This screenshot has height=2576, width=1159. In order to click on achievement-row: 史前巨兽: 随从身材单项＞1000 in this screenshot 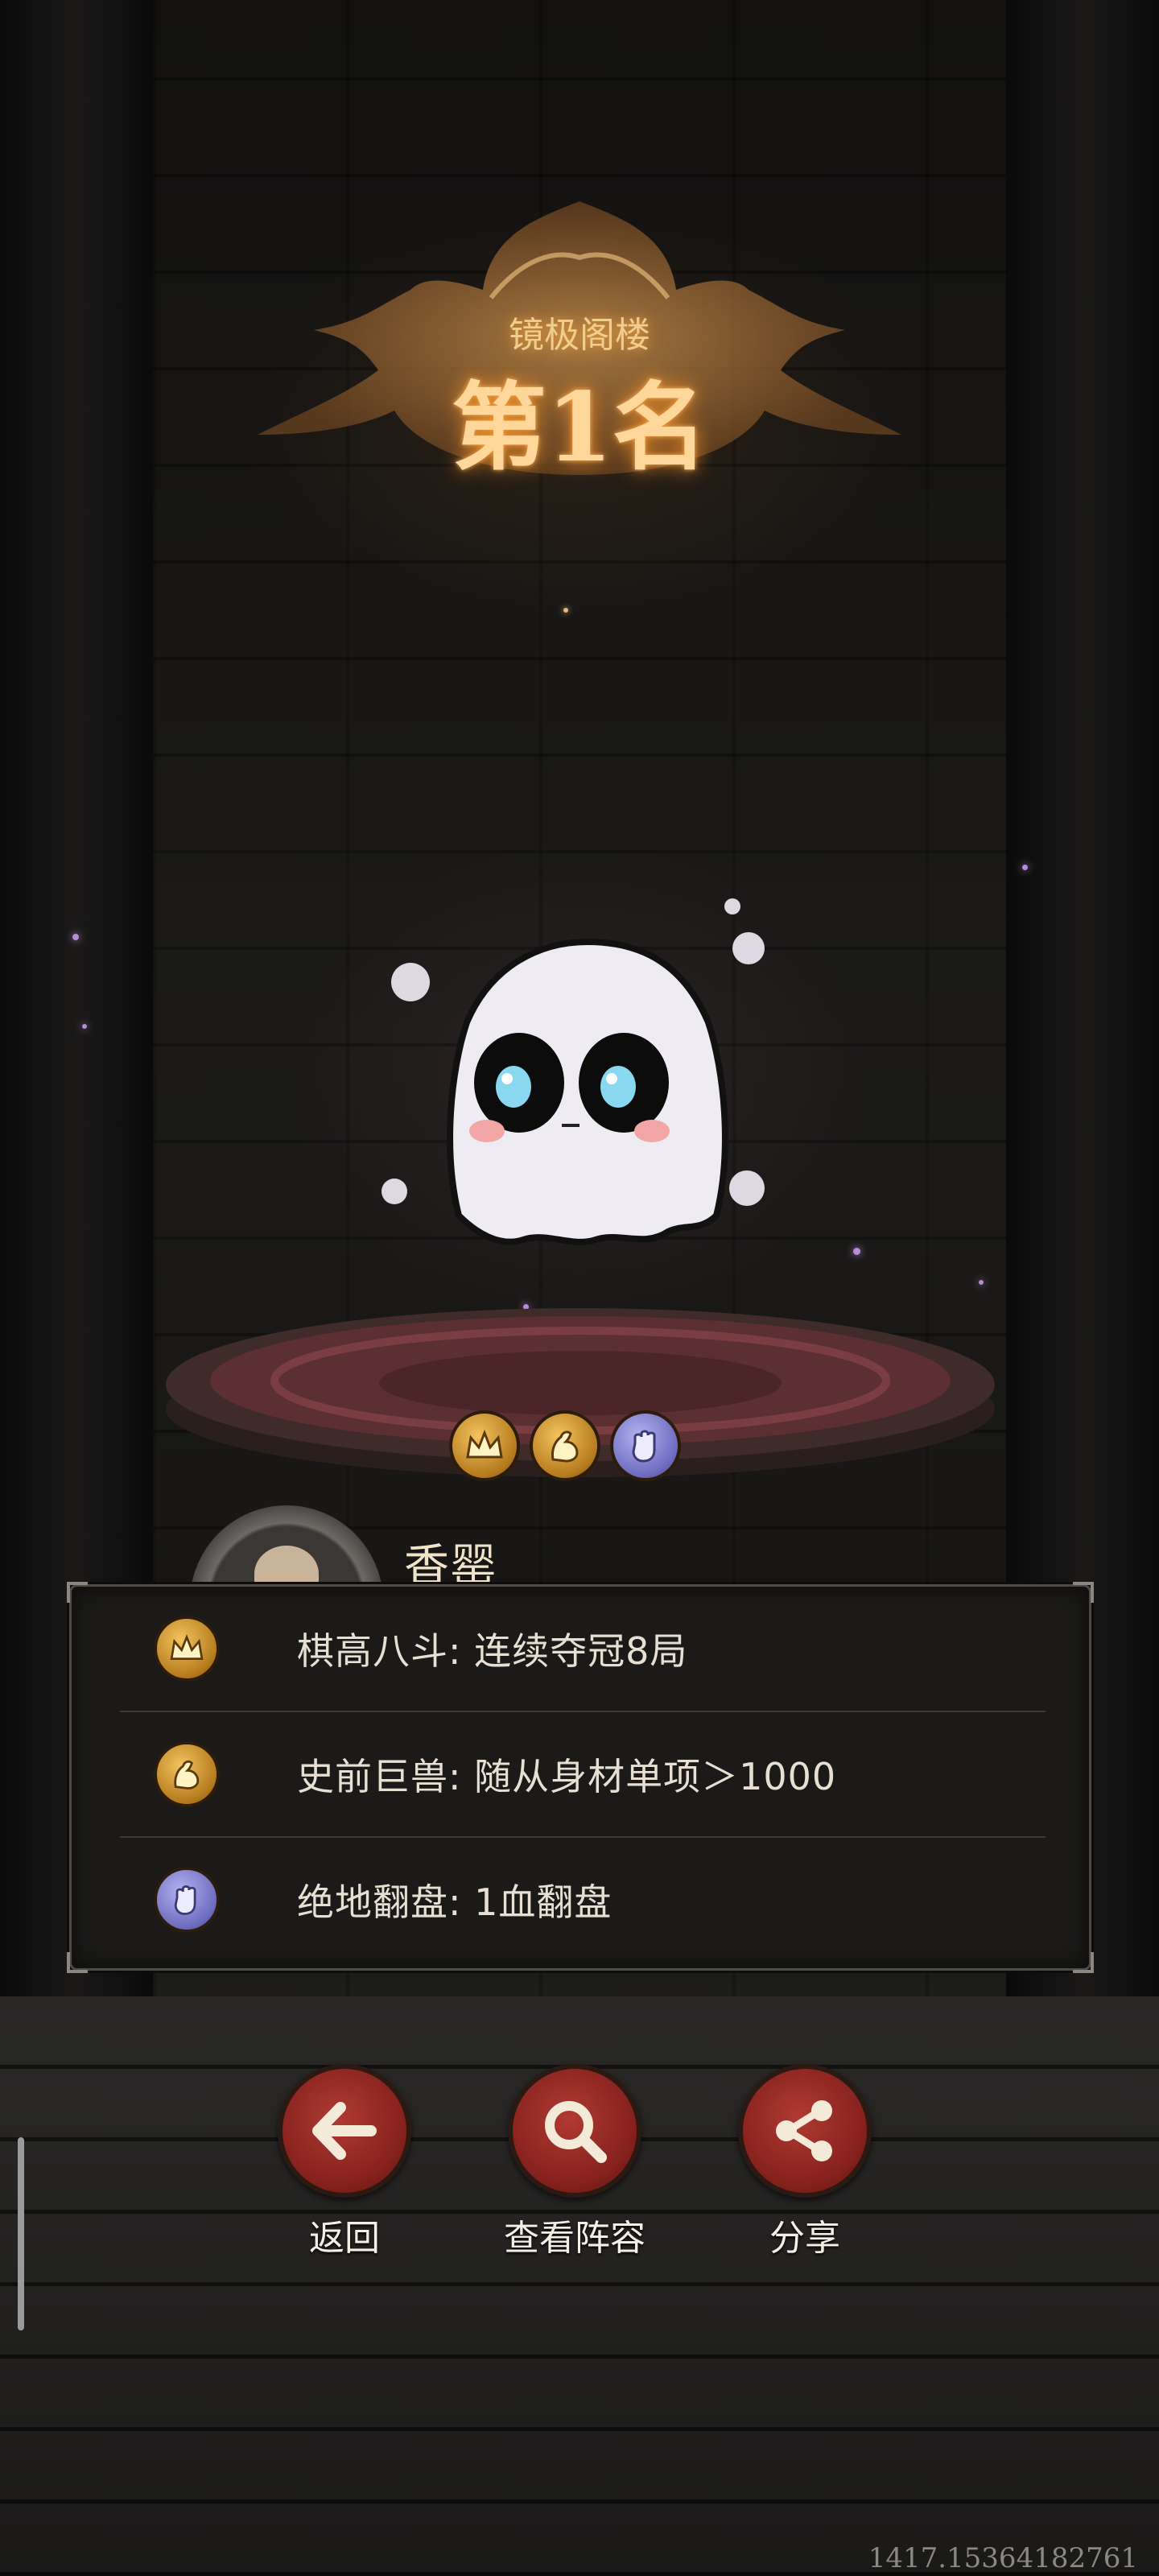, I will do `click(583, 1774)`.